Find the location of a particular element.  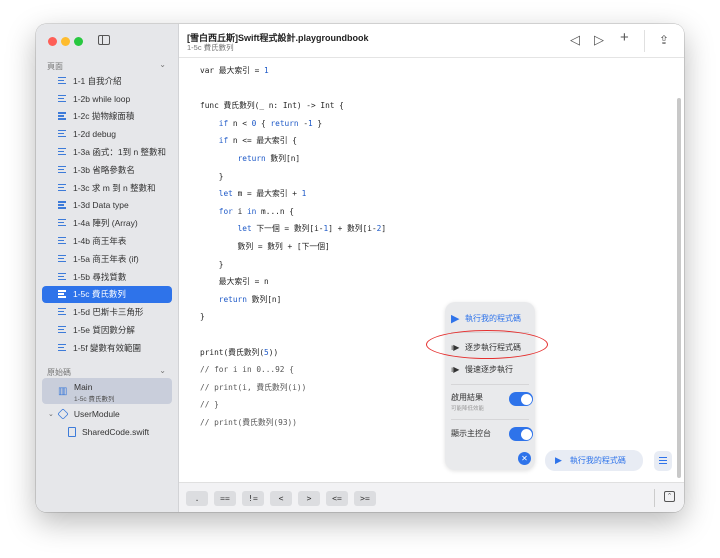

code-line: if n < 0 { return -1 } is located at coordinates (293, 124).